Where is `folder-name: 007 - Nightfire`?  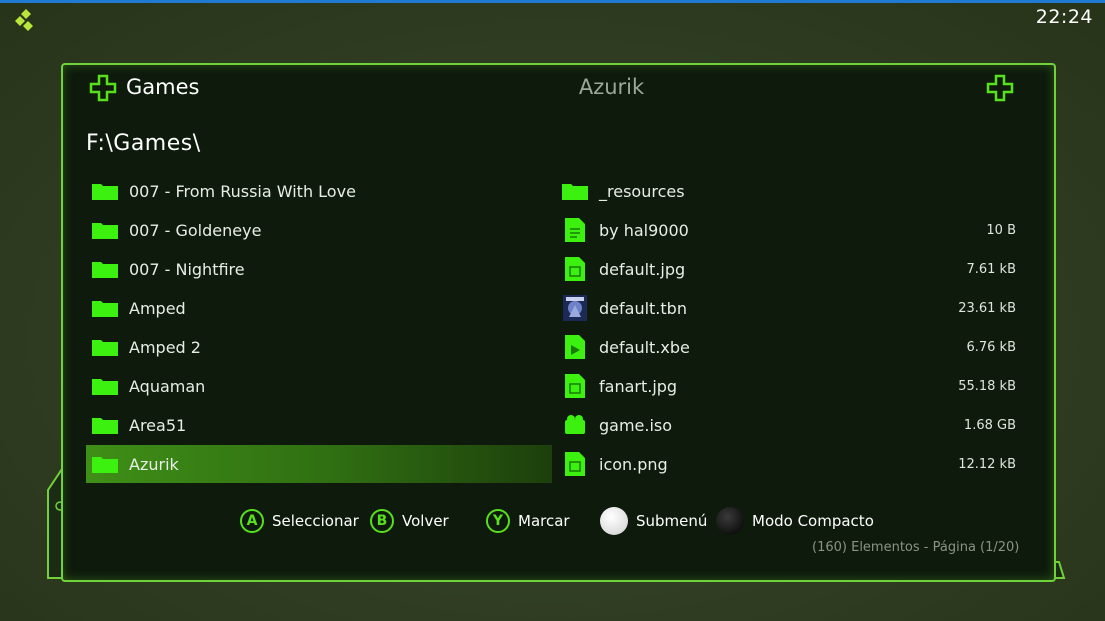
folder-name: 007 - Nightfire is located at coordinates (187, 269).